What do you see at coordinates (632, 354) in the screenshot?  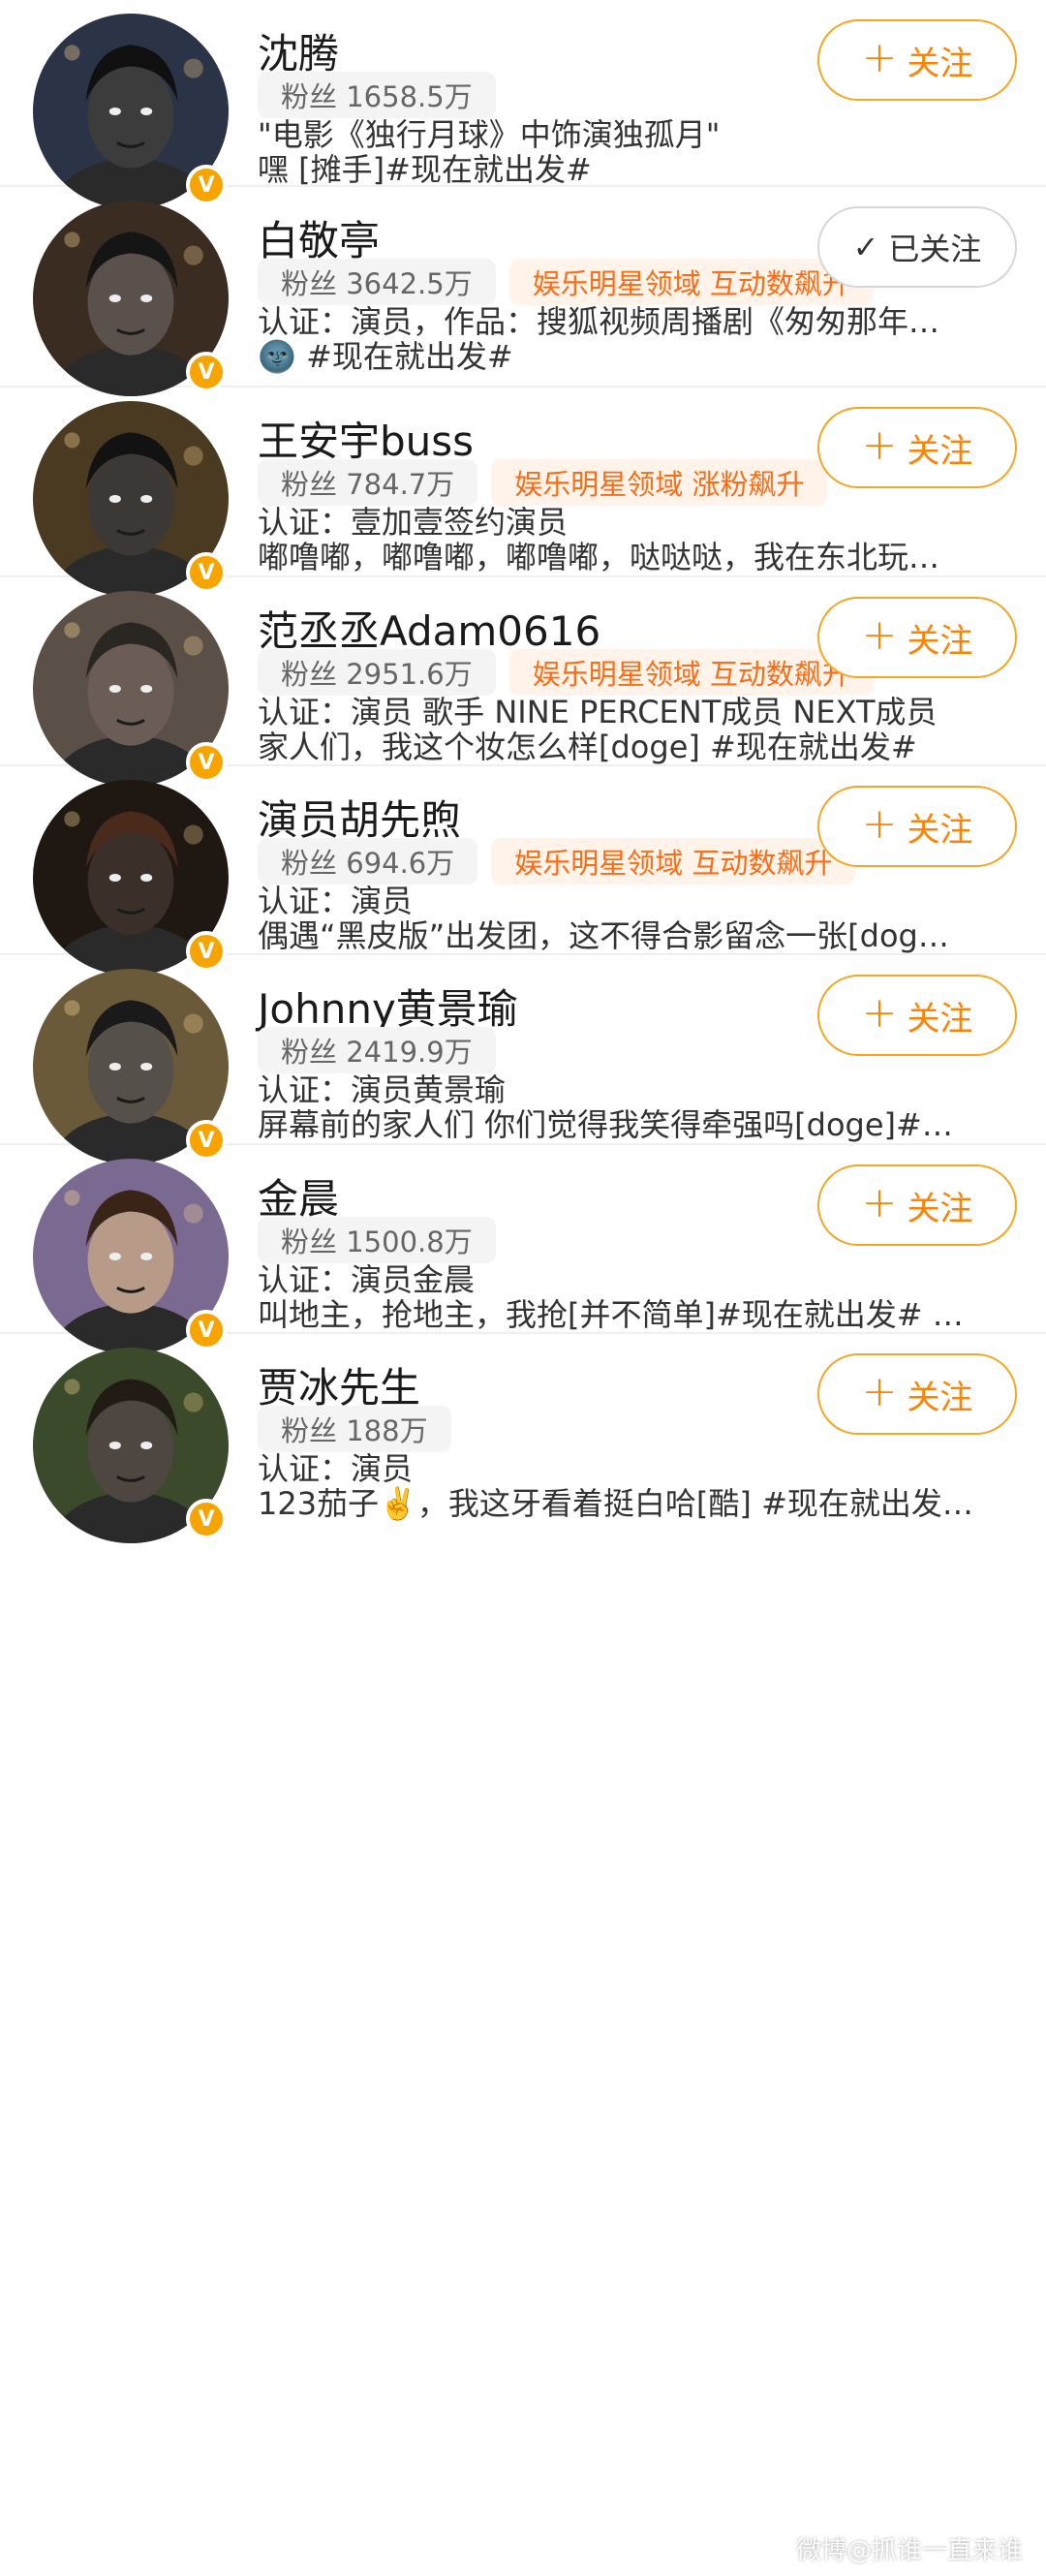 I see `latest-post: 🌚 #现在就出发#` at bounding box center [632, 354].